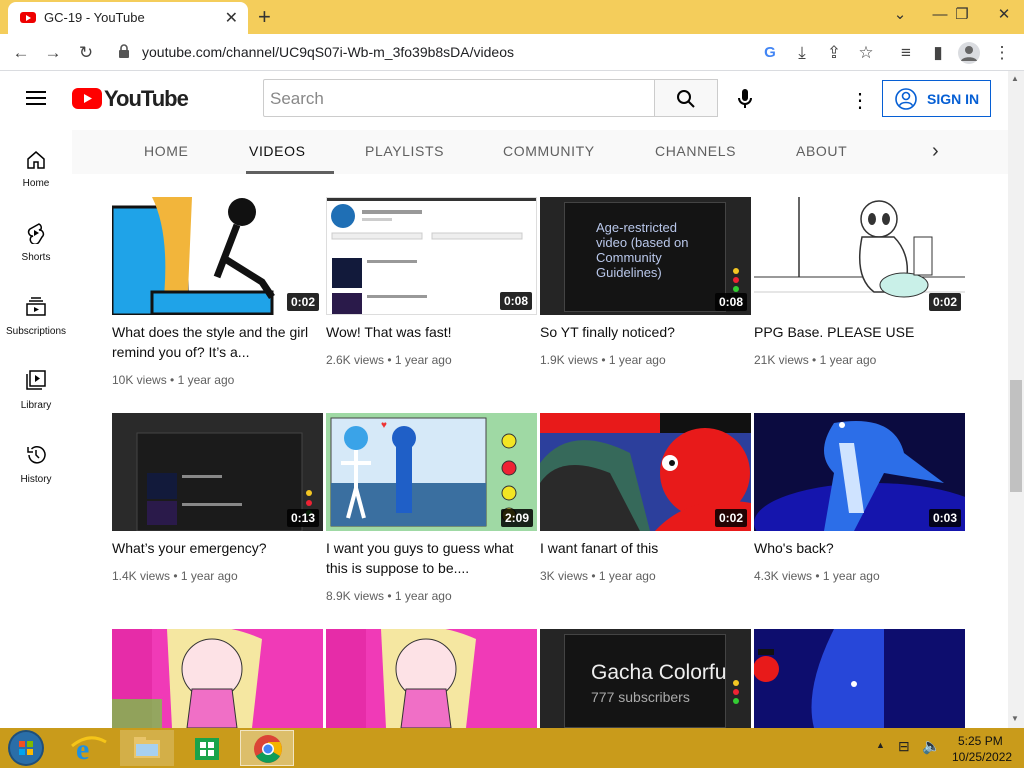  I want to click on sidebar-item-history: History, so click(36, 471).